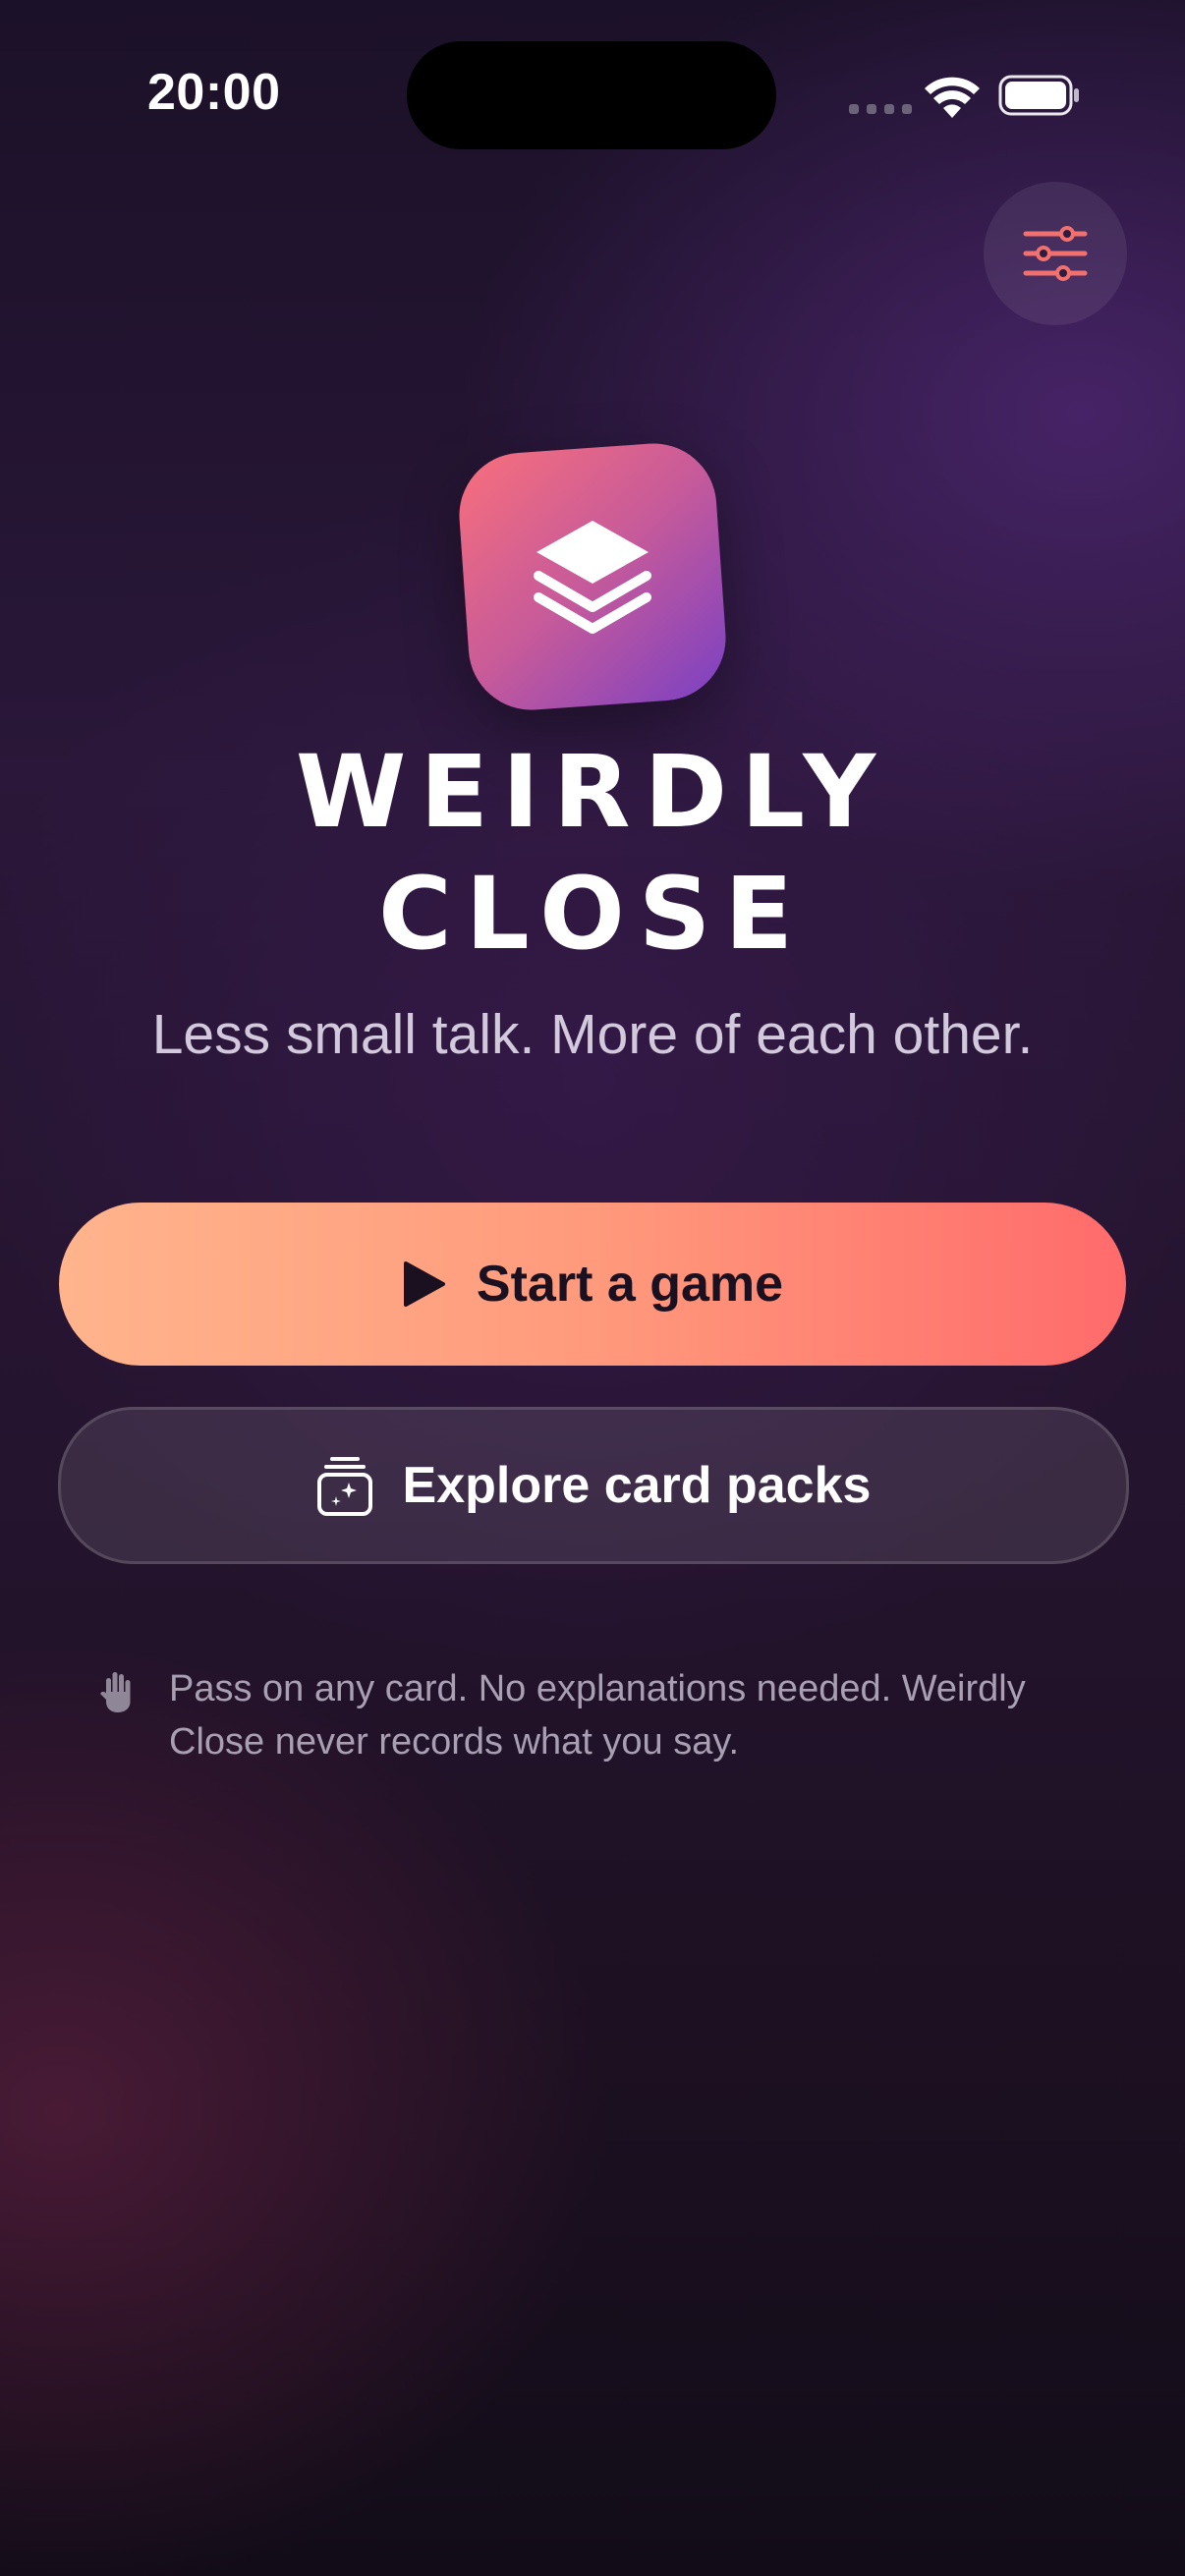  I want to click on status-time: 20:00, so click(214, 92).